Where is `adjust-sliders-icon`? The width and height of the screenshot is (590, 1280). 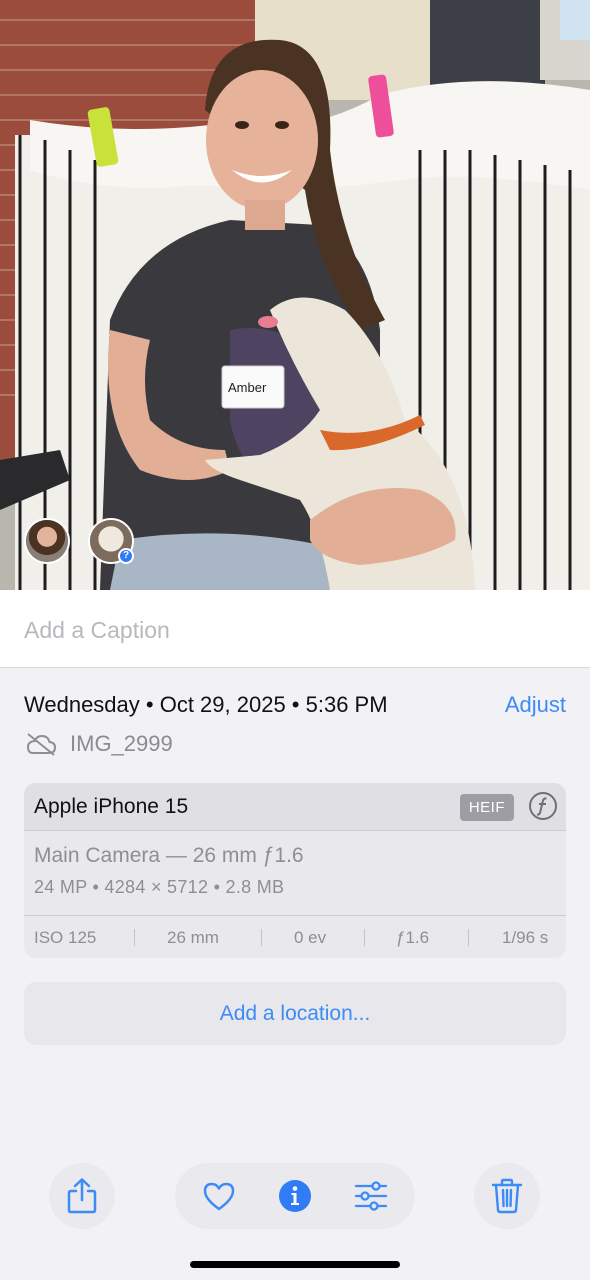 adjust-sliders-icon is located at coordinates (371, 1196).